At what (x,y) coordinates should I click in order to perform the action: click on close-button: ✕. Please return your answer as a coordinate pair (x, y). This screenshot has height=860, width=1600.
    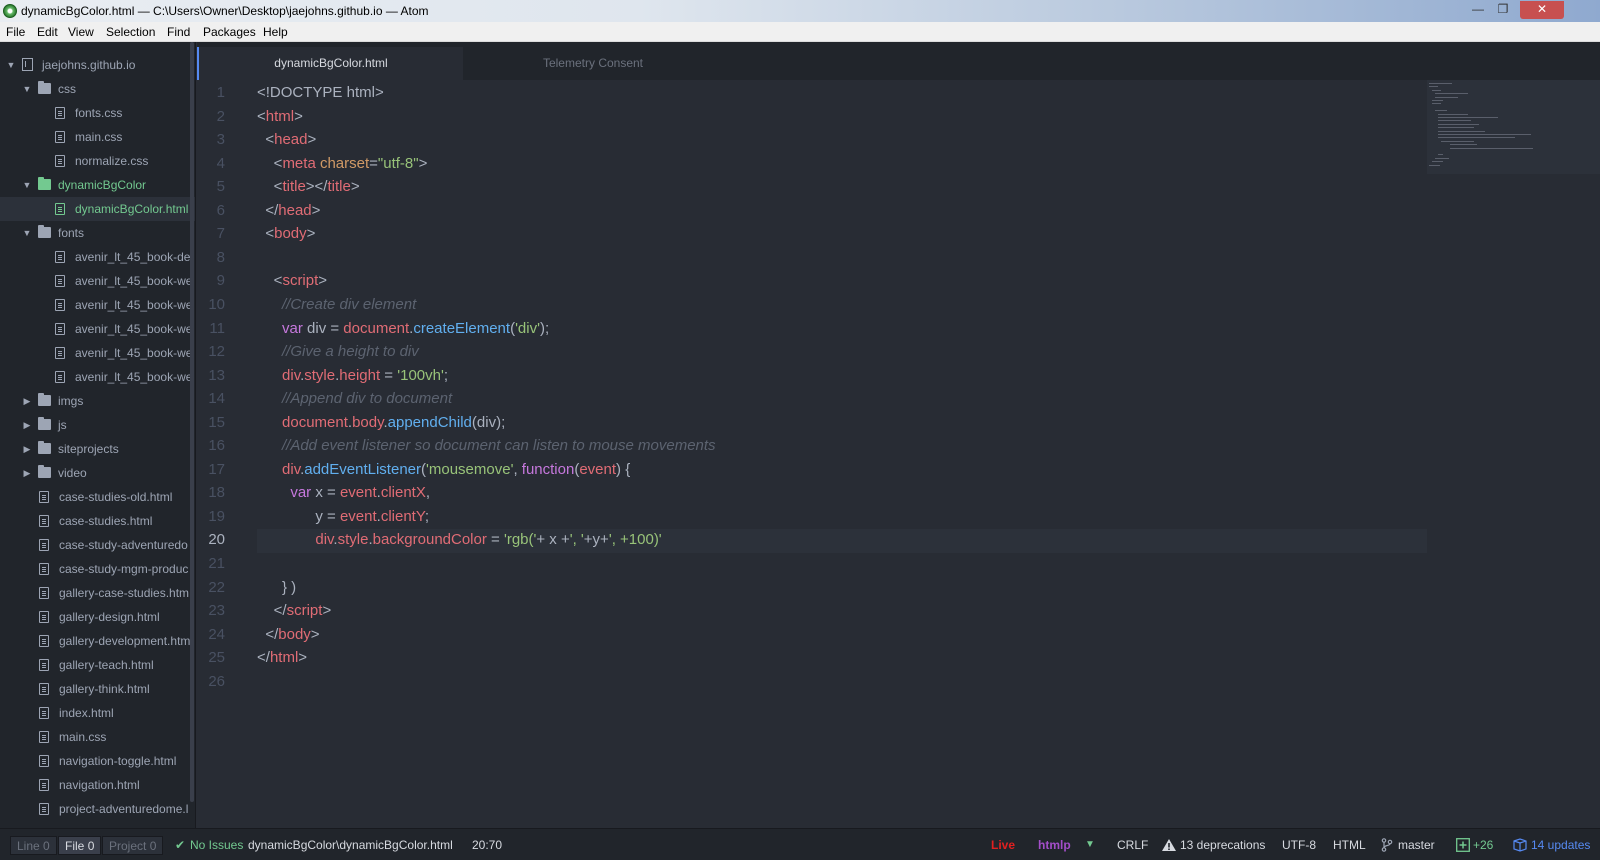
    Looking at the image, I should click on (1542, 10).